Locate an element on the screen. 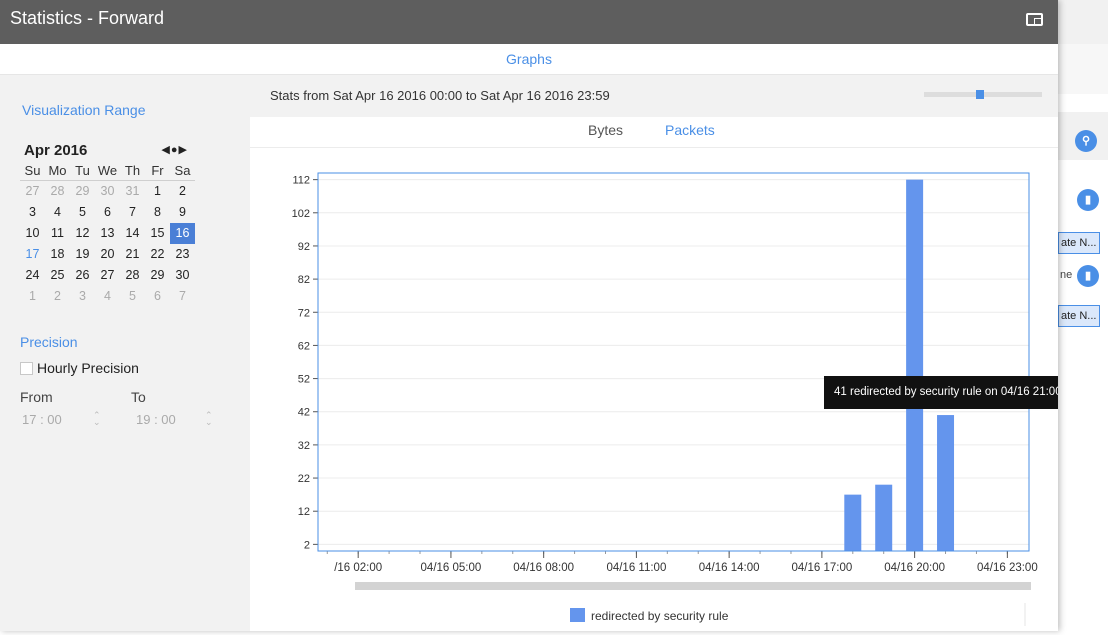 The width and height of the screenshot is (1108, 635). y-tick-label: 62 is located at coordinates (304, 346).